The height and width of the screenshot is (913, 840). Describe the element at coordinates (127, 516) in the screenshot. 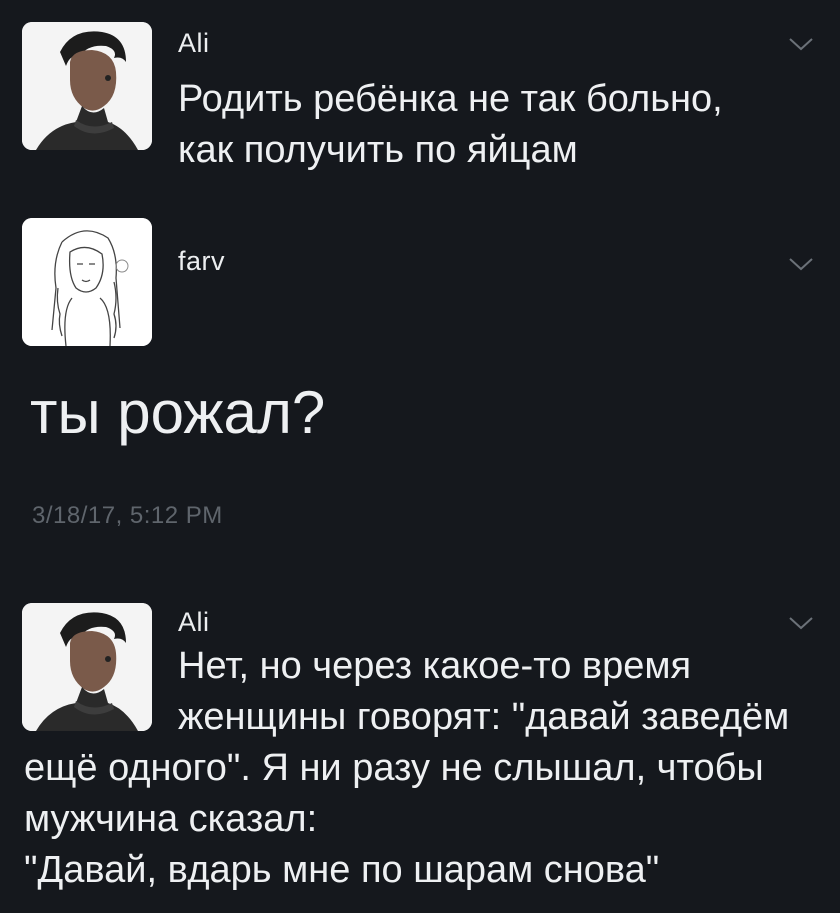

I see `timestamp: 3/18/17, 5:12 PM` at that location.